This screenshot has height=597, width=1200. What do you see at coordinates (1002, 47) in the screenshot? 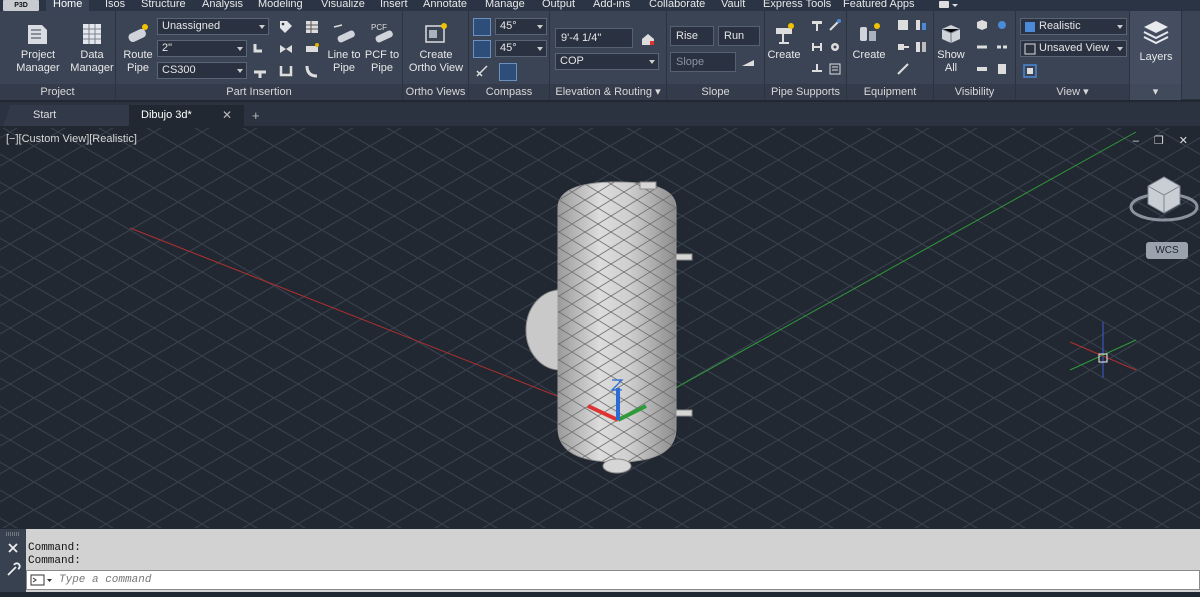
I see `hide-line-icon` at bounding box center [1002, 47].